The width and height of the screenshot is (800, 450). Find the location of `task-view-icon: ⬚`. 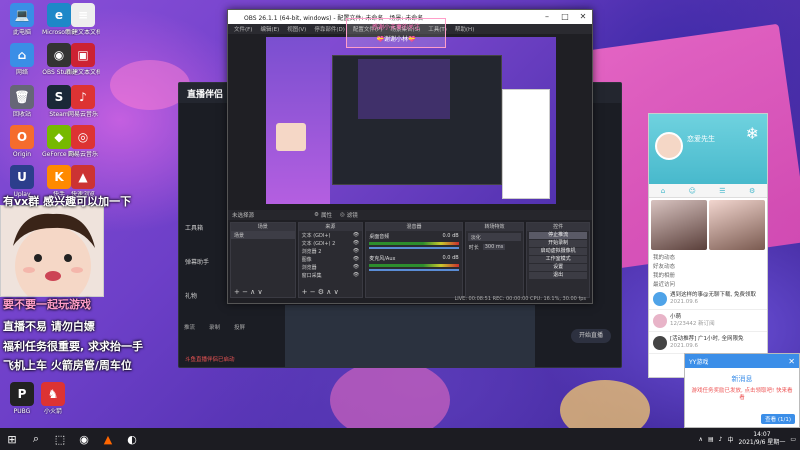

task-view-icon: ⬚ is located at coordinates (60, 439).